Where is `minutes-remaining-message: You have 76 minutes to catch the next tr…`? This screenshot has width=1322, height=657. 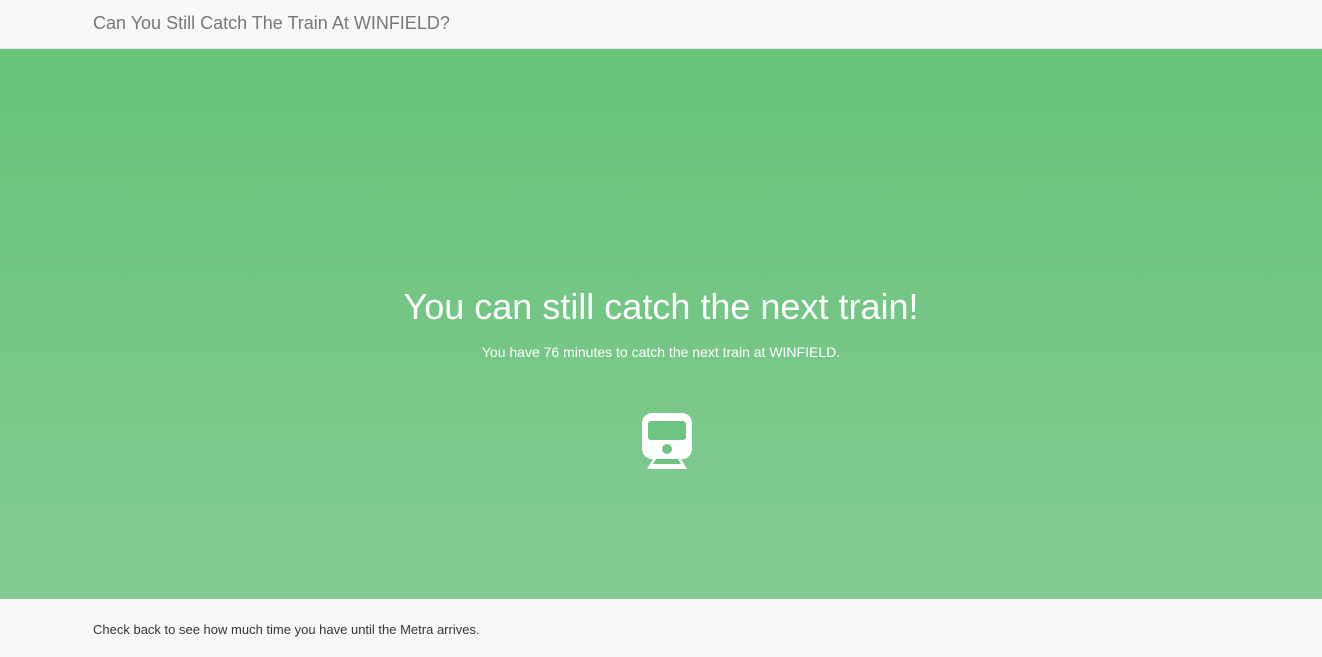
minutes-remaining-message: You have 76 minutes to catch the next tr… is located at coordinates (661, 352).